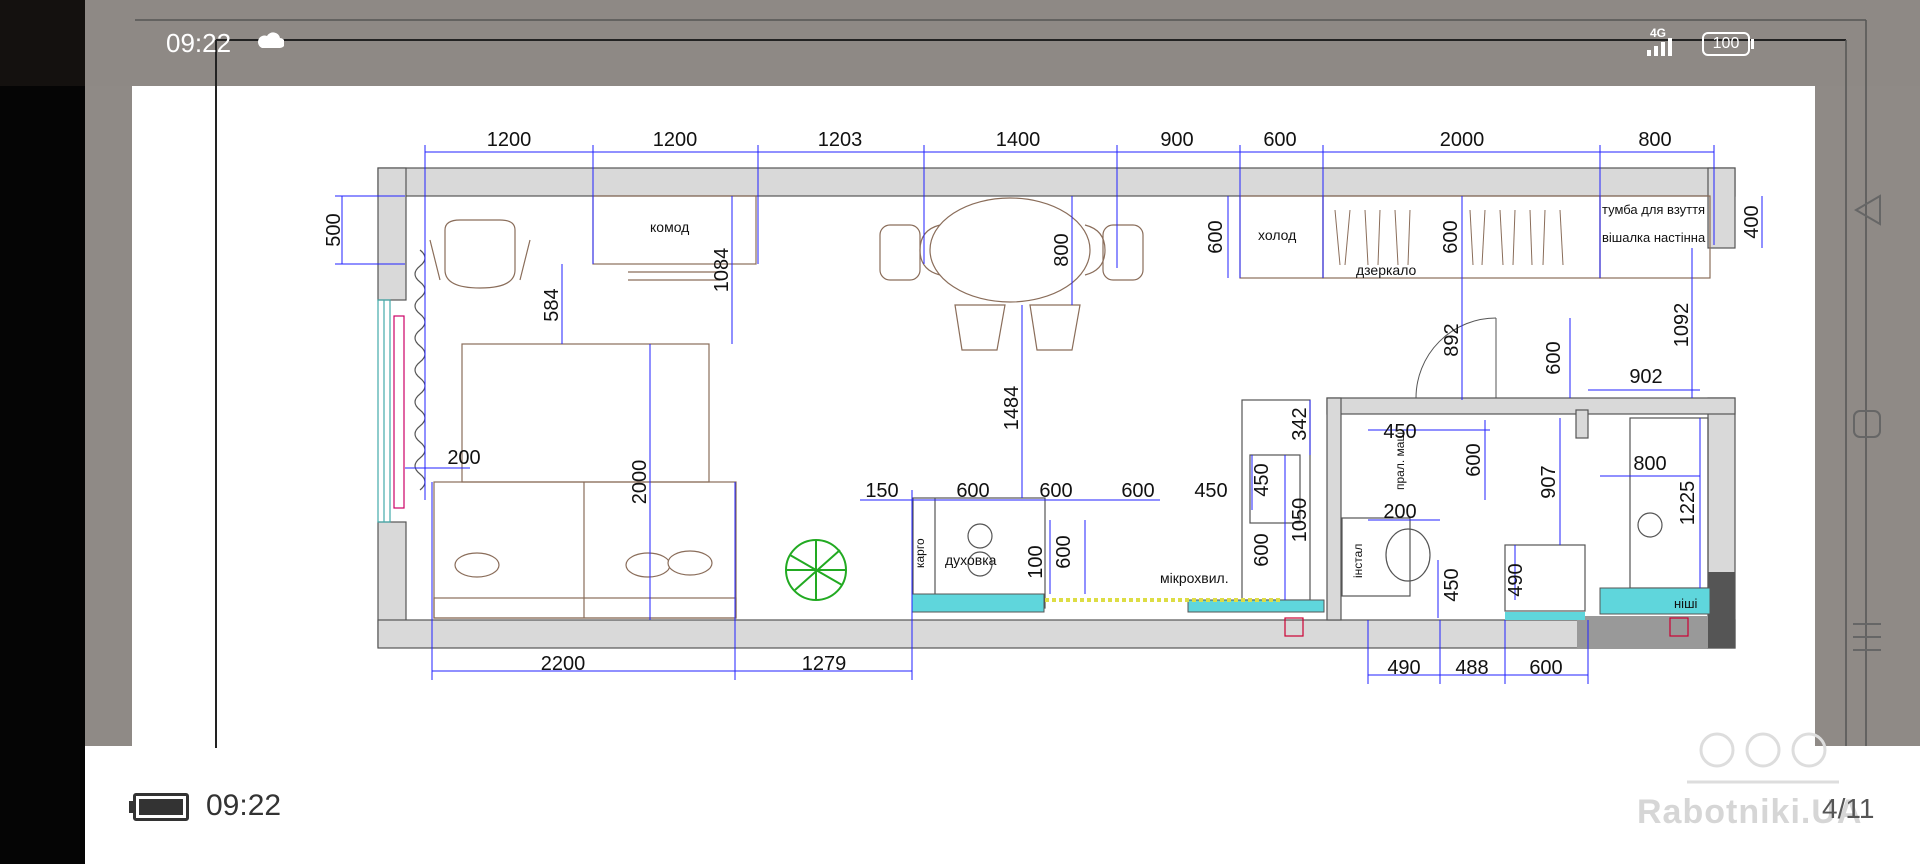  I want to click on label-duhovka: духовка, so click(971, 560).